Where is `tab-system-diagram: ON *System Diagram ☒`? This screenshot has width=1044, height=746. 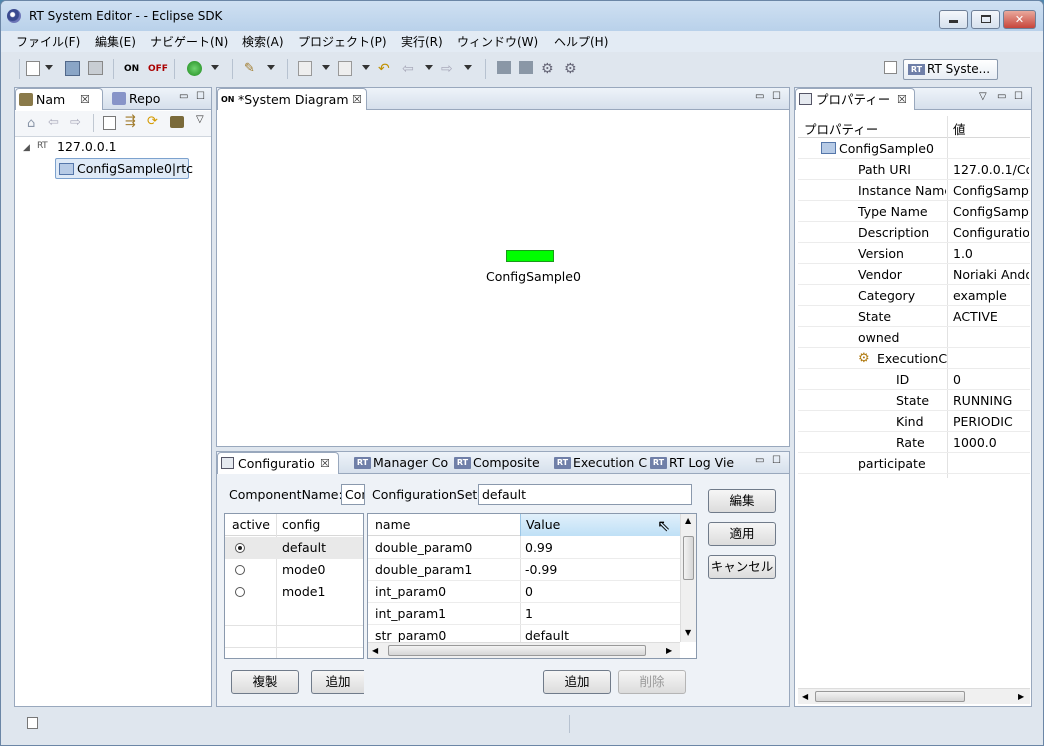
tab-system-diagram: ON *System Diagram ☒ is located at coordinates (292, 99).